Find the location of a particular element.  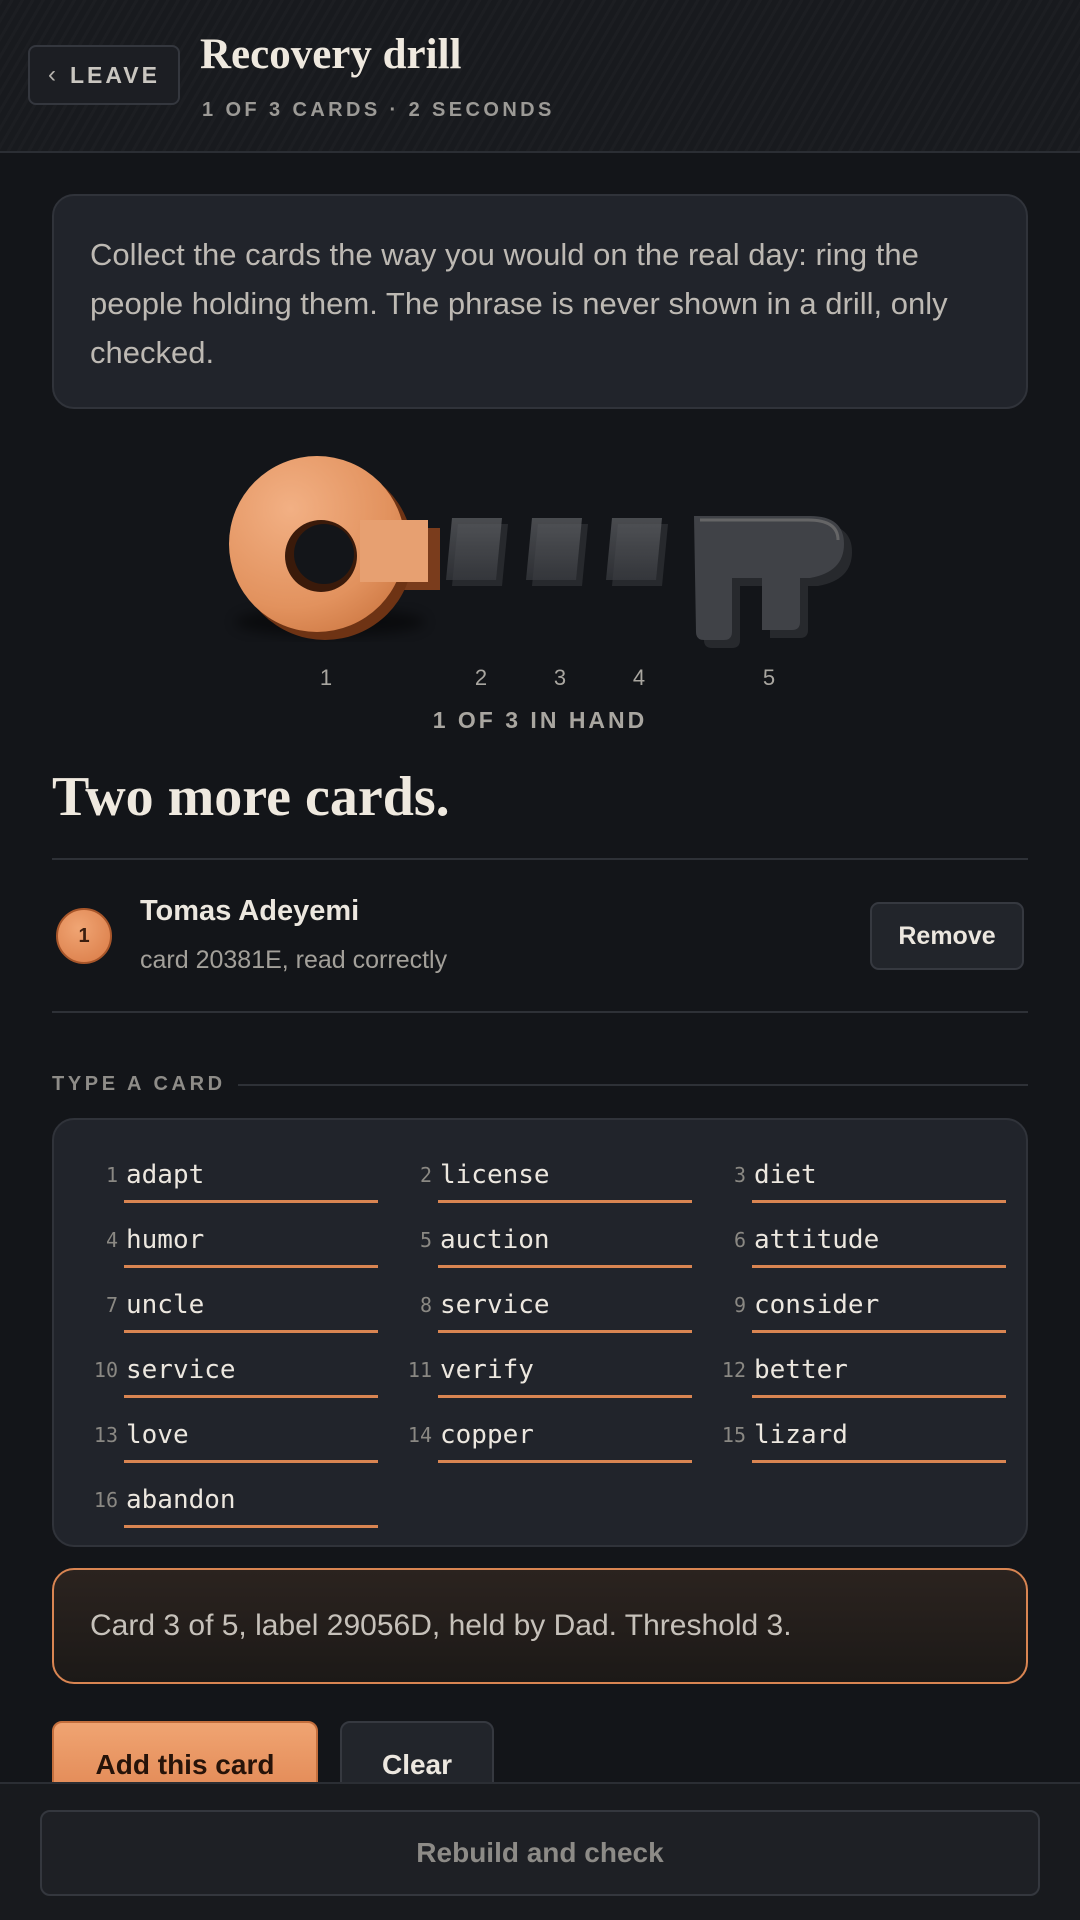

leave-button: ‹ LEAVE is located at coordinates (104, 75).